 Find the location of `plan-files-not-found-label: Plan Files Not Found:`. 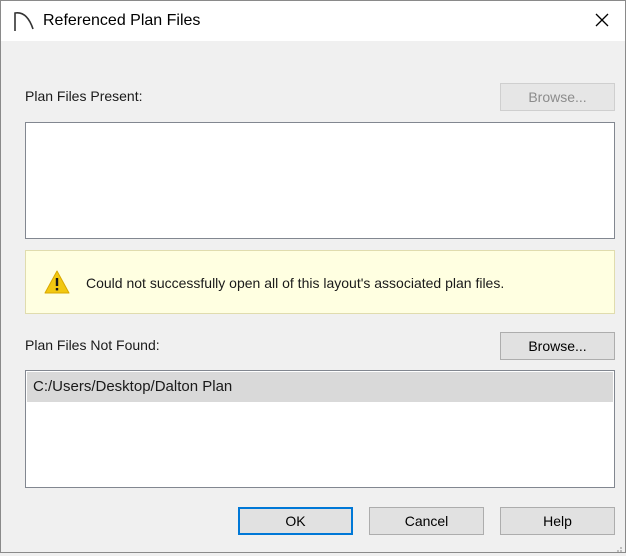

plan-files-not-found-label: Plan Files Not Found: is located at coordinates (92, 345).